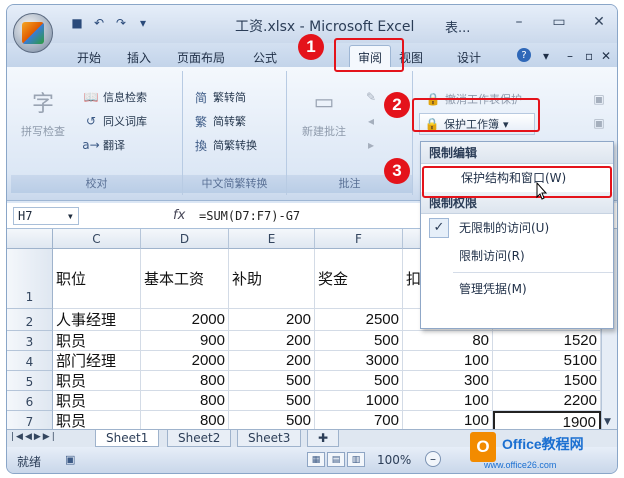 The width and height of the screenshot is (624, 478). What do you see at coordinates (30, 239) in the screenshot?
I see `select-all-corner` at bounding box center [30, 239].